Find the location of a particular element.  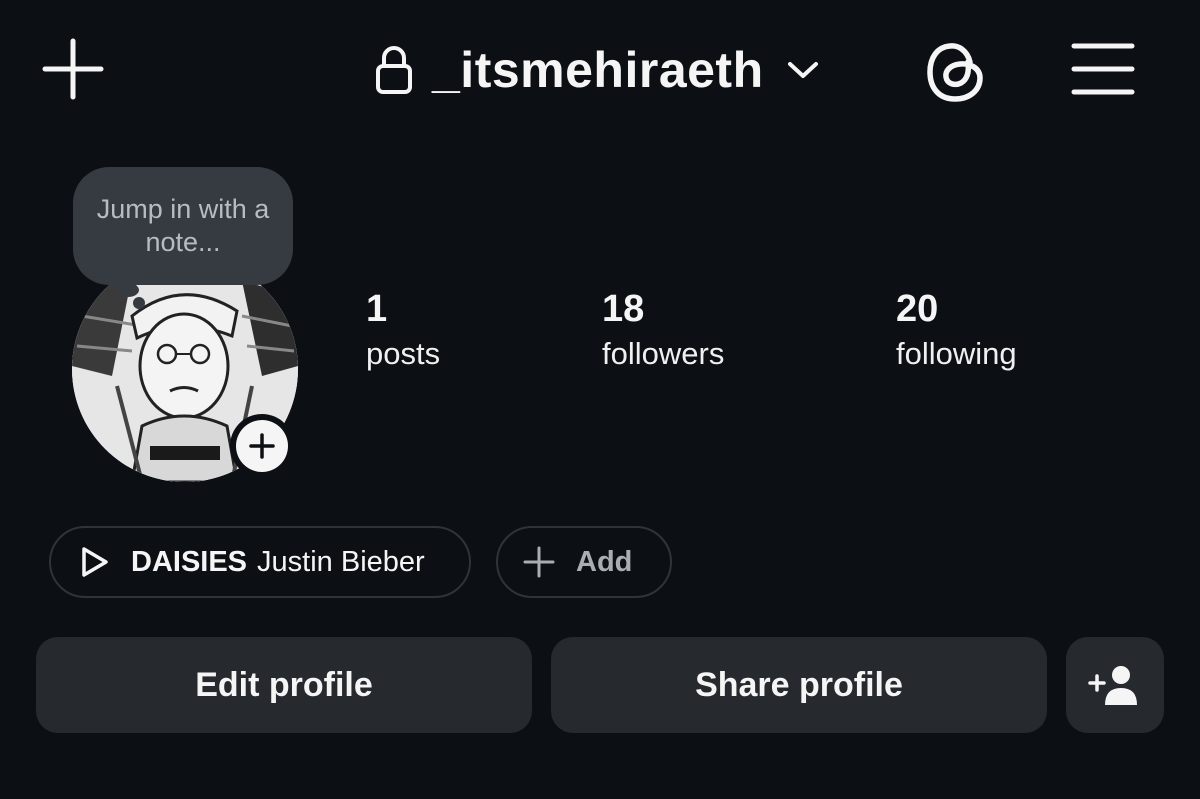

account-switcher: _itsmehiraeth is located at coordinates (597, 70).